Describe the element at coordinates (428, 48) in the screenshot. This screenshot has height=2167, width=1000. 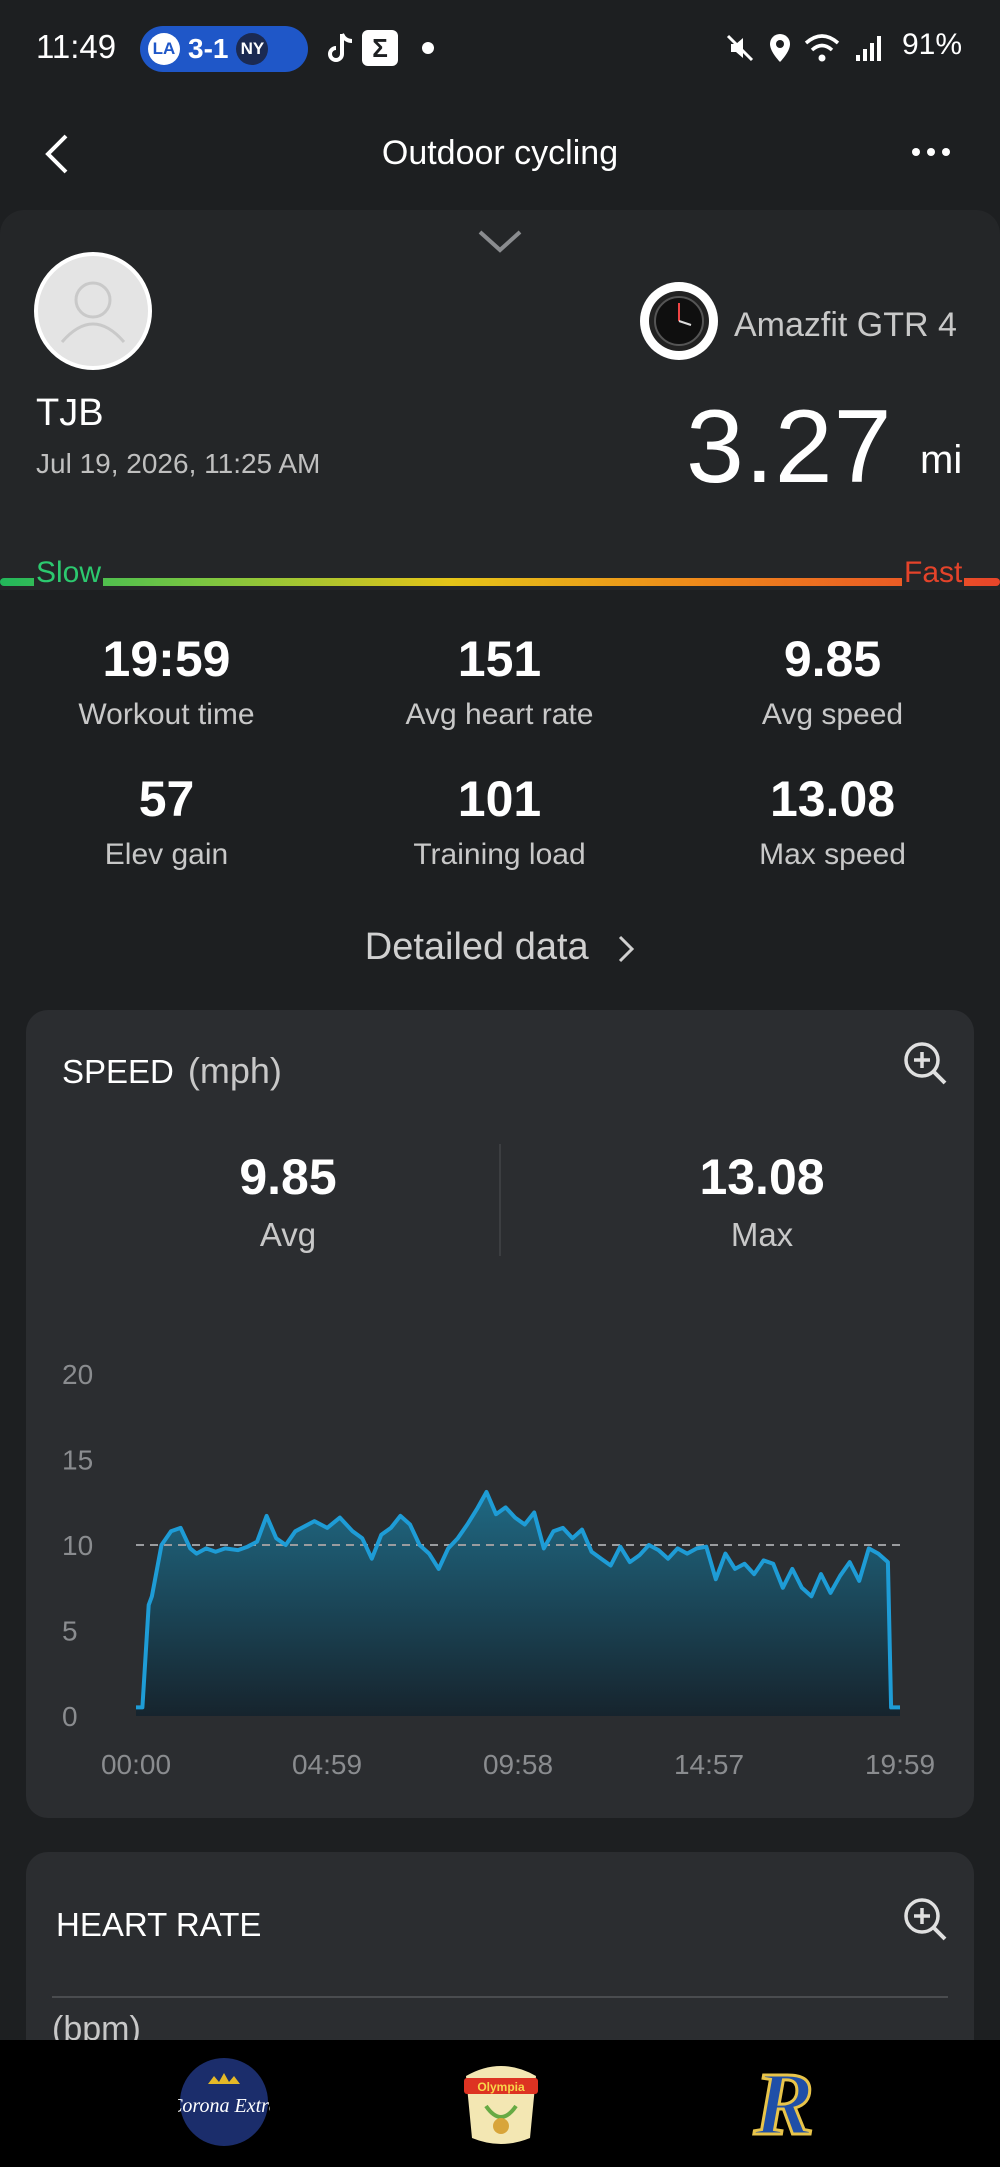
I see `notification-dot-icon` at that location.